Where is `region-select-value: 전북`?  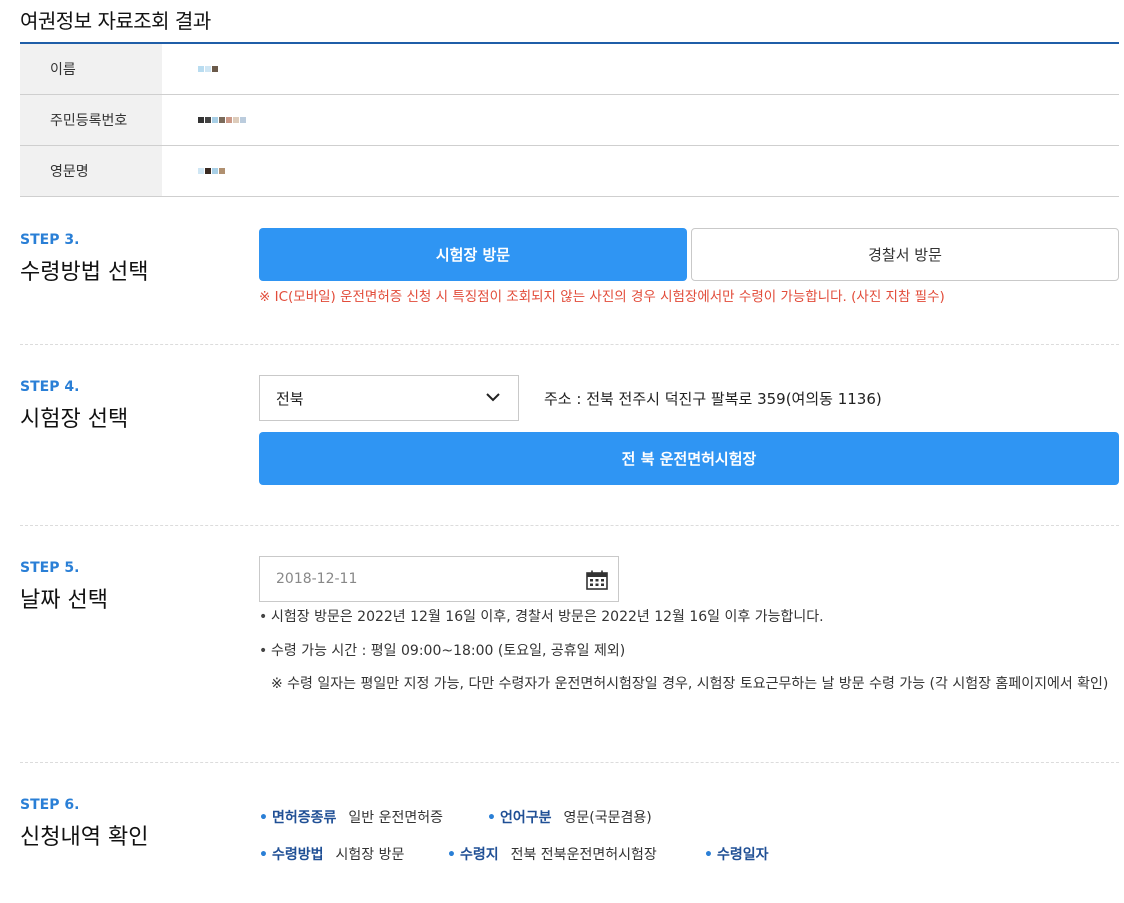 region-select-value: 전북 is located at coordinates (290, 398).